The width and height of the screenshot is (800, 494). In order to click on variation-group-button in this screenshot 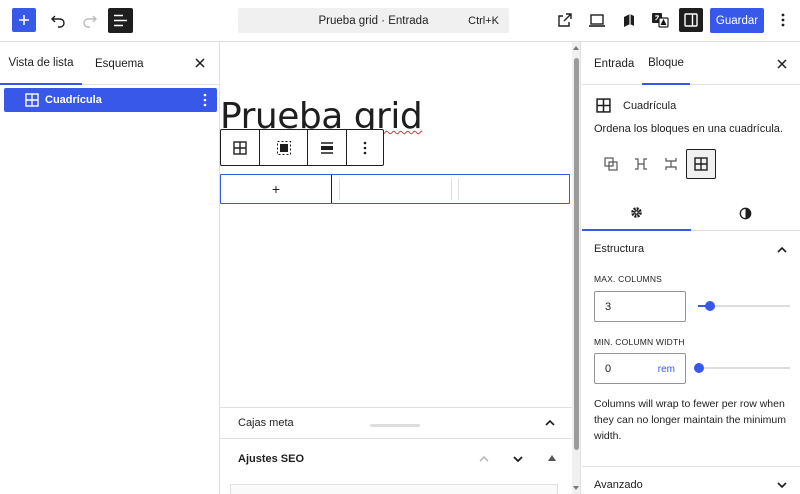, I will do `click(611, 164)`.